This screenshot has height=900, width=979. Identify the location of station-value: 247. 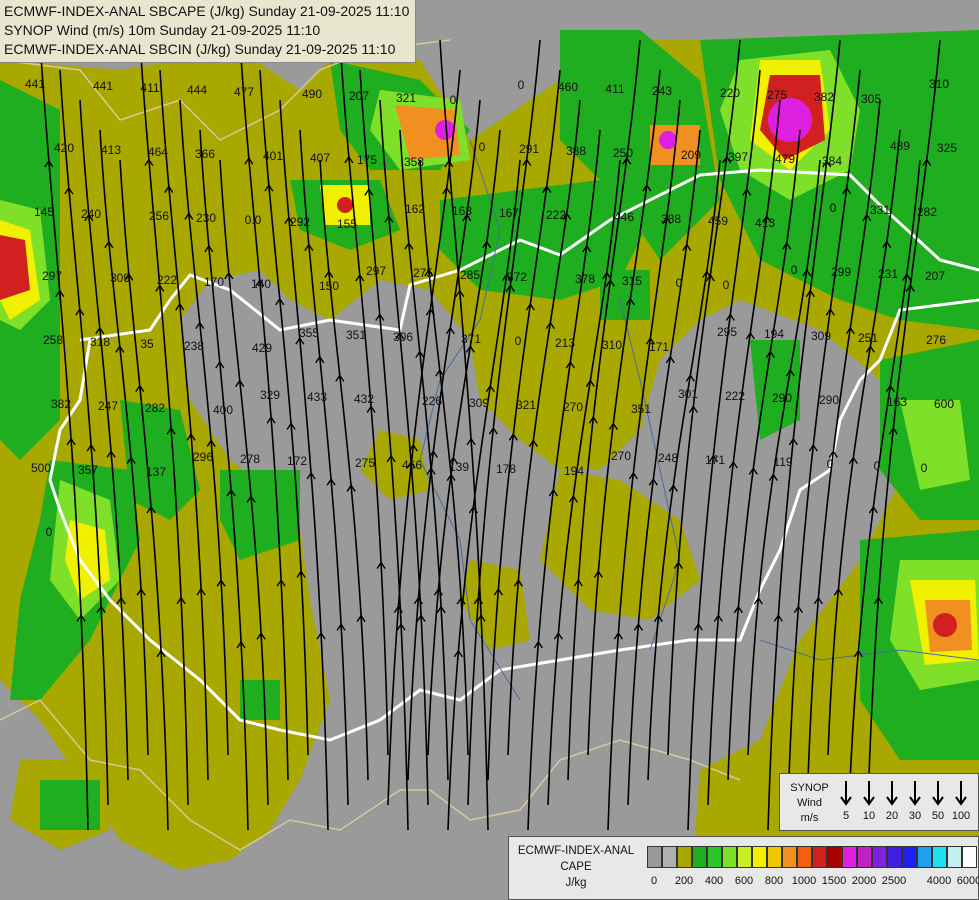
(108, 406).